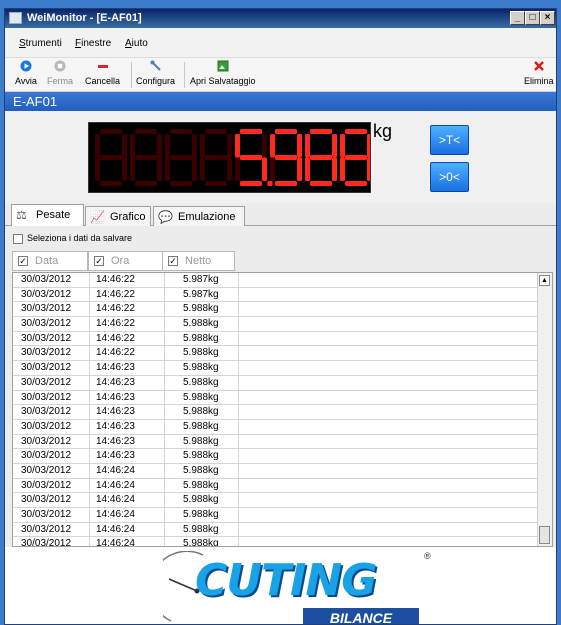 The height and width of the screenshot is (625, 561). Describe the element at coordinates (60, 73) in the screenshot. I see `ferma-button: Ferma` at that location.